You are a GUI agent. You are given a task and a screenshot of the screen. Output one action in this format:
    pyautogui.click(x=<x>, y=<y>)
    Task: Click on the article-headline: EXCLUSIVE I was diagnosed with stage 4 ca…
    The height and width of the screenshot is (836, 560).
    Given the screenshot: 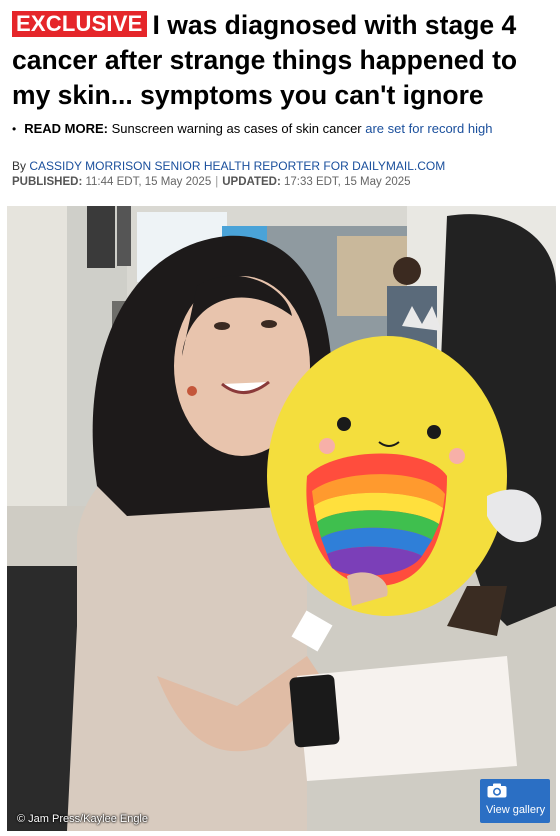 What is the action you would take?
    pyautogui.click(x=282, y=60)
    